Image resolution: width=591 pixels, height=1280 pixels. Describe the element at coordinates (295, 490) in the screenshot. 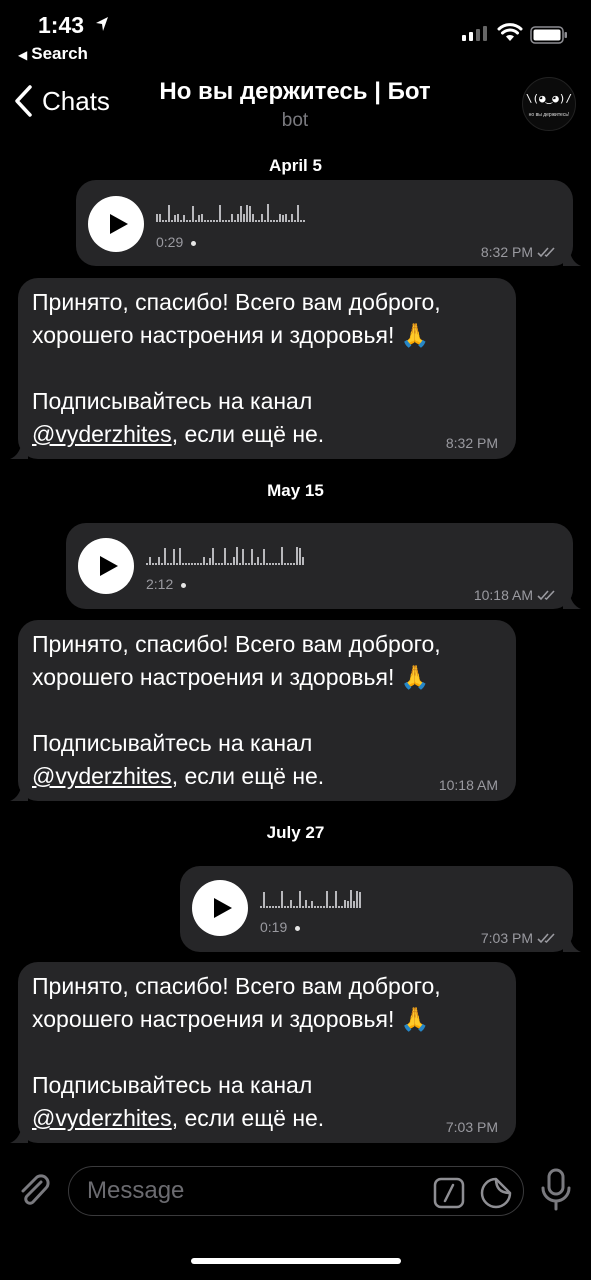

I see `date-separator: May 15` at that location.